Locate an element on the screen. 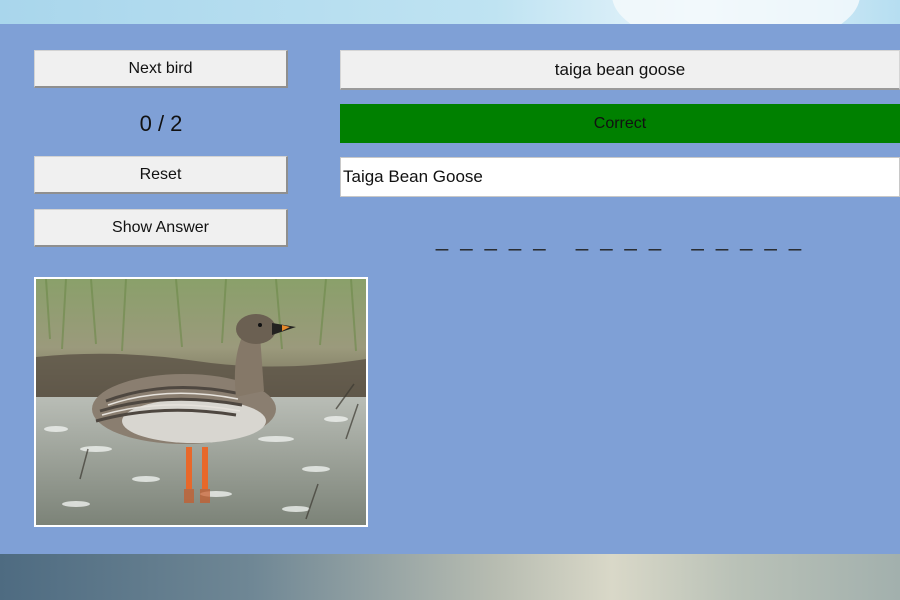  next-bird-button: Next bird is located at coordinates (161, 69).